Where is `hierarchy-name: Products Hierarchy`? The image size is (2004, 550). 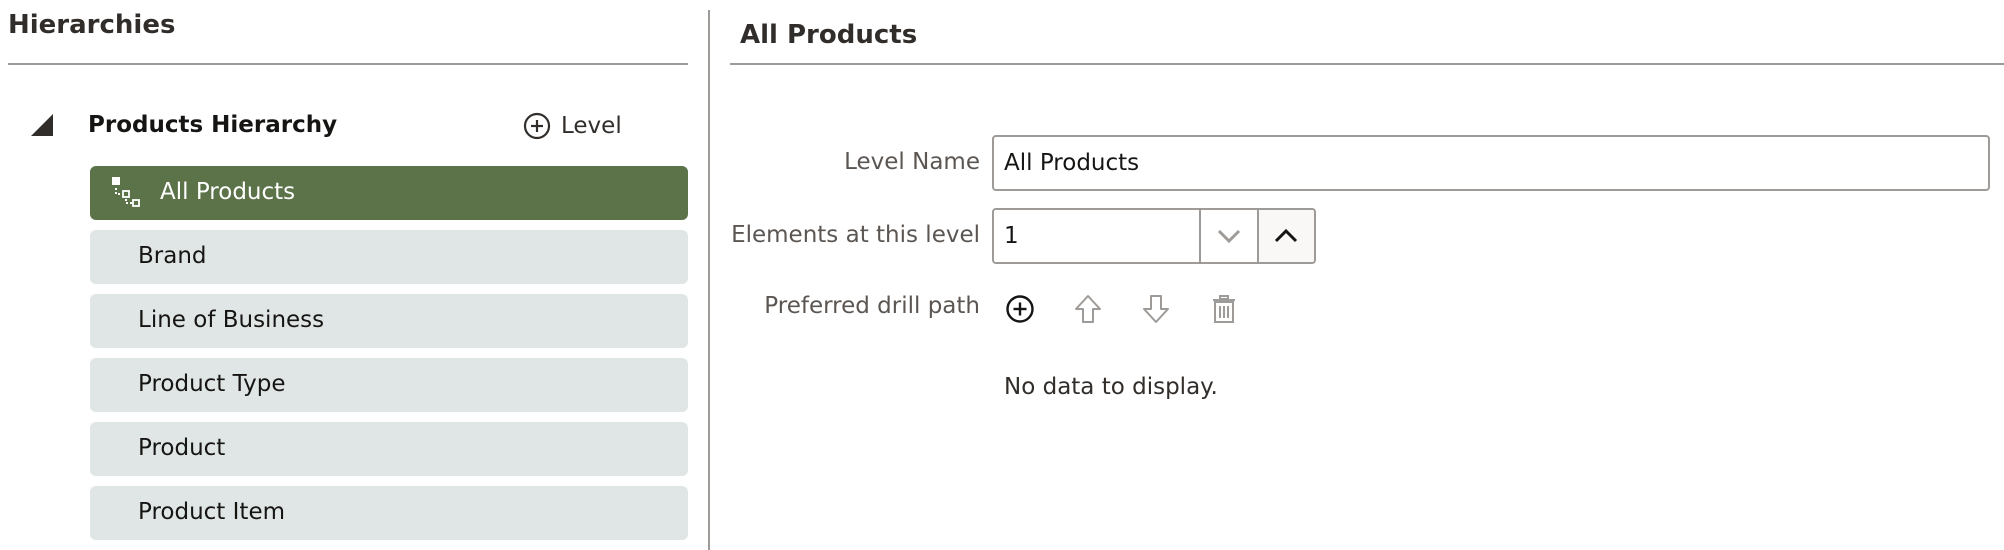
hierarchy-name: Products Hierarchy is located at coordinates (213, 125).